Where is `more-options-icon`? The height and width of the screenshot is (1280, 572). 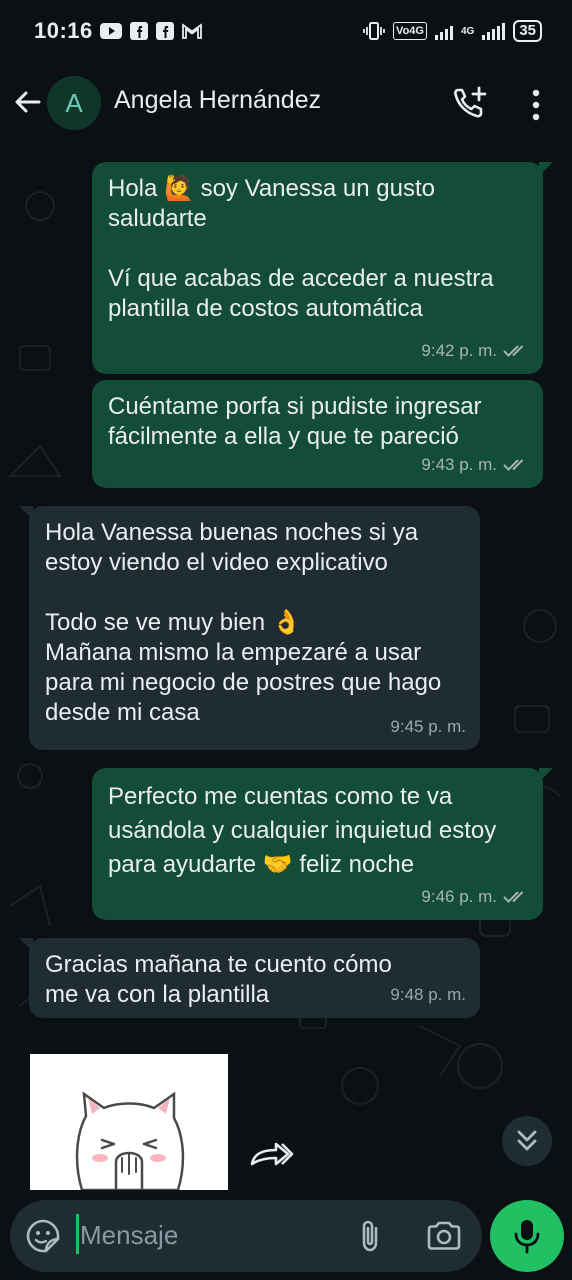 more-options-icon is located at coordinates (536, 105).